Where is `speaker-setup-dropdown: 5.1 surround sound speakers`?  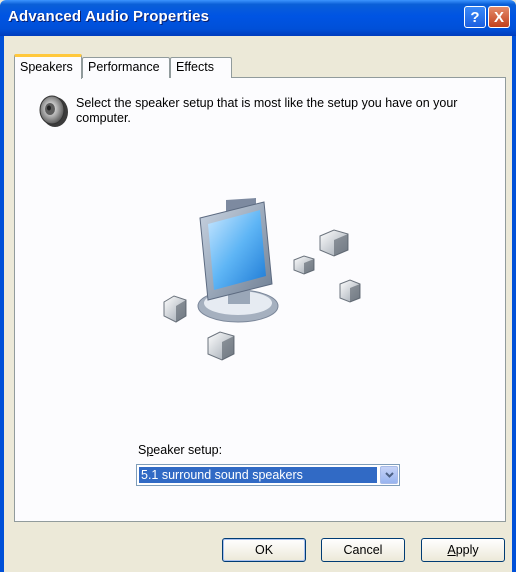
speaker-setup-dropdown: 5.1 surround sound speakers is located at coordinates (268, 475).